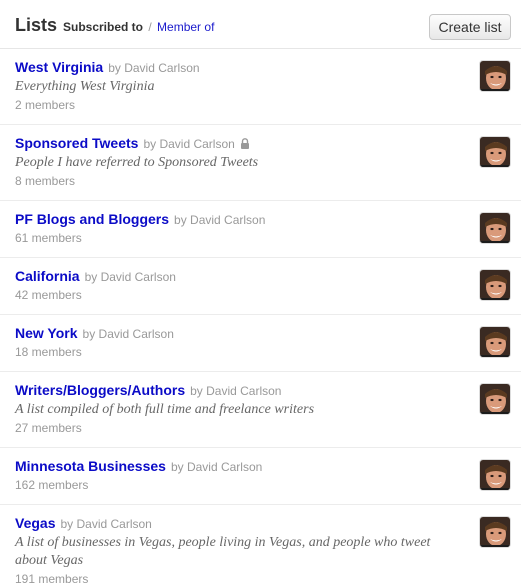 The width and height of the screenshot is (521, 583). What do you see at coordinates (260, 238) in the screenshot?
I see `list-member-count: 61 members` at bounding box center [260, 238].